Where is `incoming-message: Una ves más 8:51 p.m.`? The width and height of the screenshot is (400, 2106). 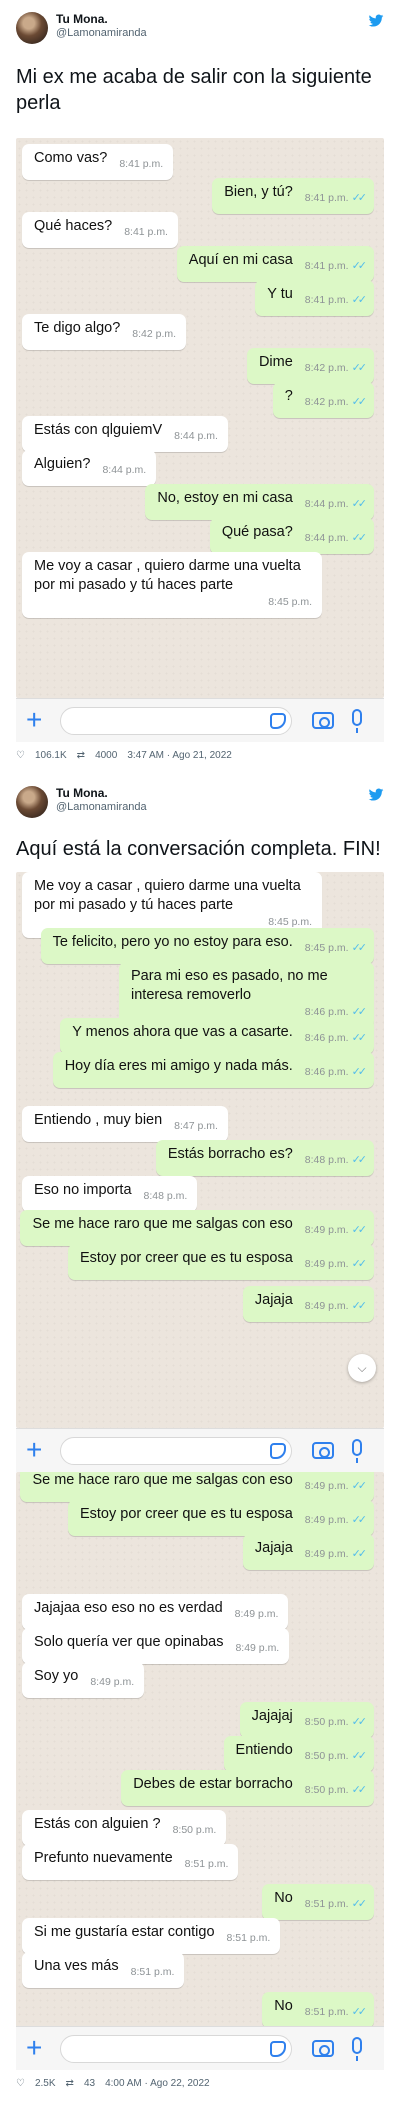 incoming-message: Una ves más 8:51 p.m. is located at coordinates (103, 1970).